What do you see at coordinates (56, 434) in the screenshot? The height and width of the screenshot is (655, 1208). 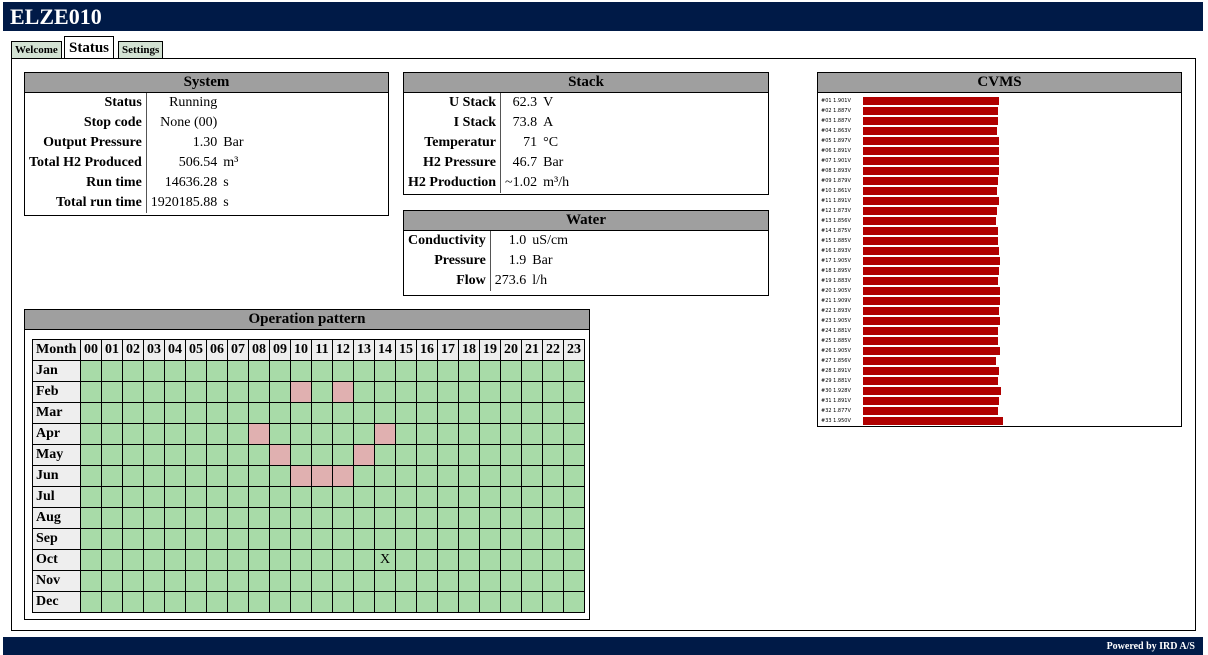 I see `month-label: Apr` at bounding box center [56, 434].